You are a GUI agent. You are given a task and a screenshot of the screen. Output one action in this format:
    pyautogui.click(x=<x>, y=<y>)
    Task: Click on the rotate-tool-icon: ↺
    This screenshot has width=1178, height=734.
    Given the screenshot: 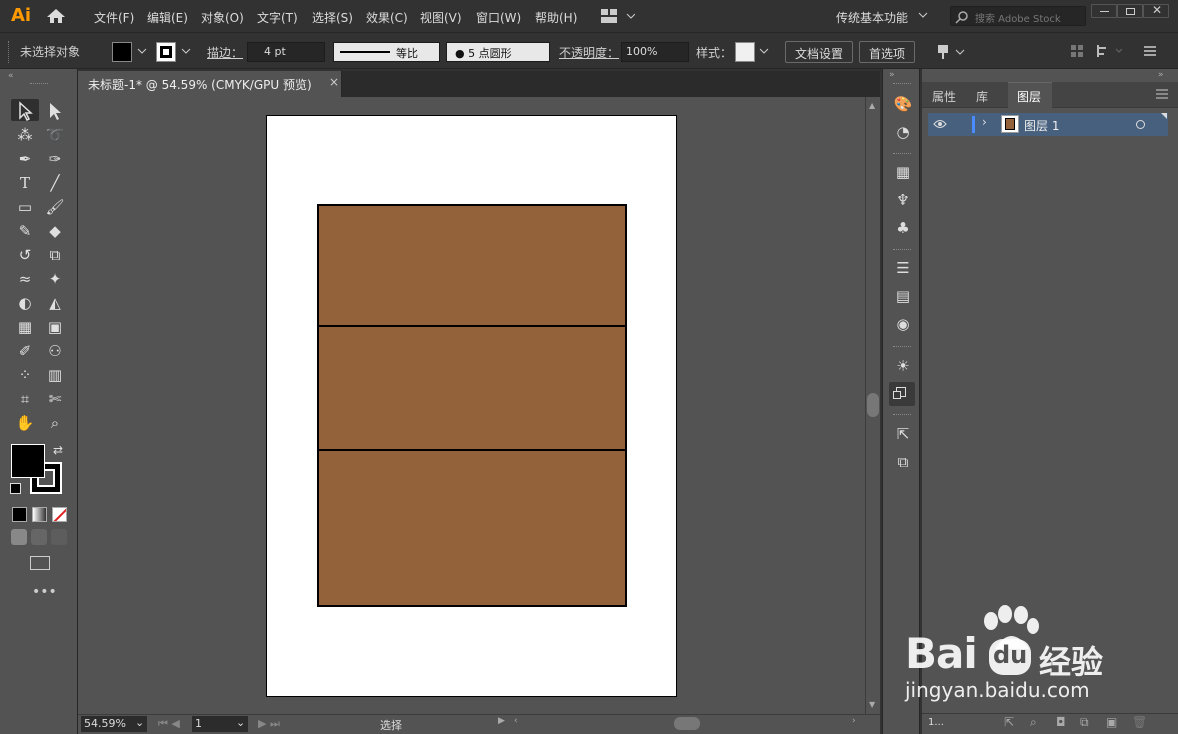 What is the action you would take?
    pyautogui.click(x=25, y=255)
    